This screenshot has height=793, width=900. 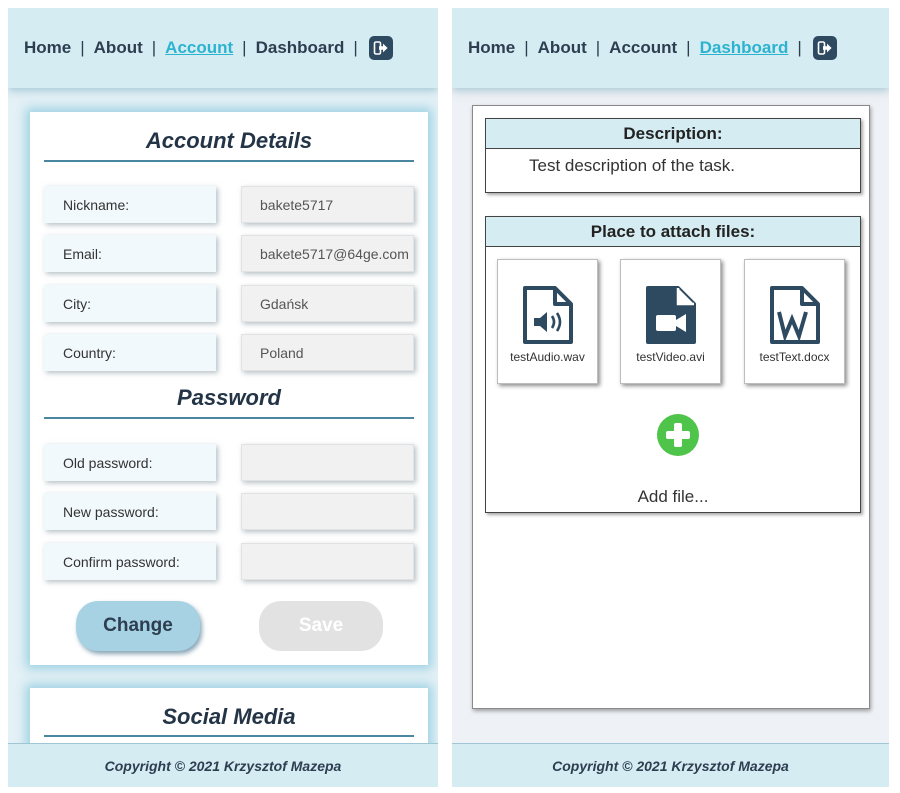 I want to click on change-button: Change, so click(x=138, y=626).